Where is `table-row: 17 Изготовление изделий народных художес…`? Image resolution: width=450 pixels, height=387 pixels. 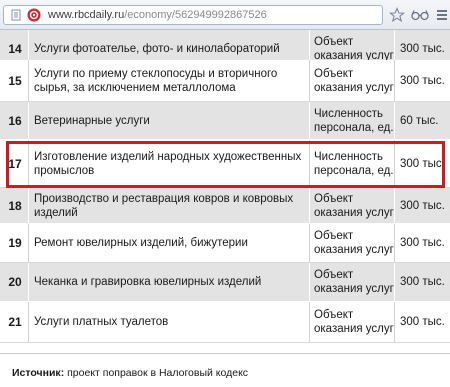 table-row: 17 Изготовление изделий народных художес… is located at coordinates (225, 164).